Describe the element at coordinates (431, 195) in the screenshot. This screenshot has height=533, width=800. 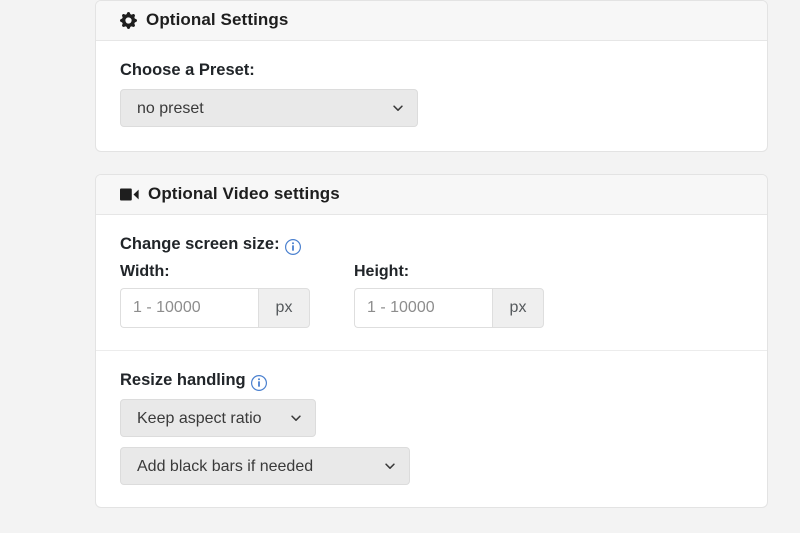
I see `optional-video-settings-header: Optional Video settings` at that location.